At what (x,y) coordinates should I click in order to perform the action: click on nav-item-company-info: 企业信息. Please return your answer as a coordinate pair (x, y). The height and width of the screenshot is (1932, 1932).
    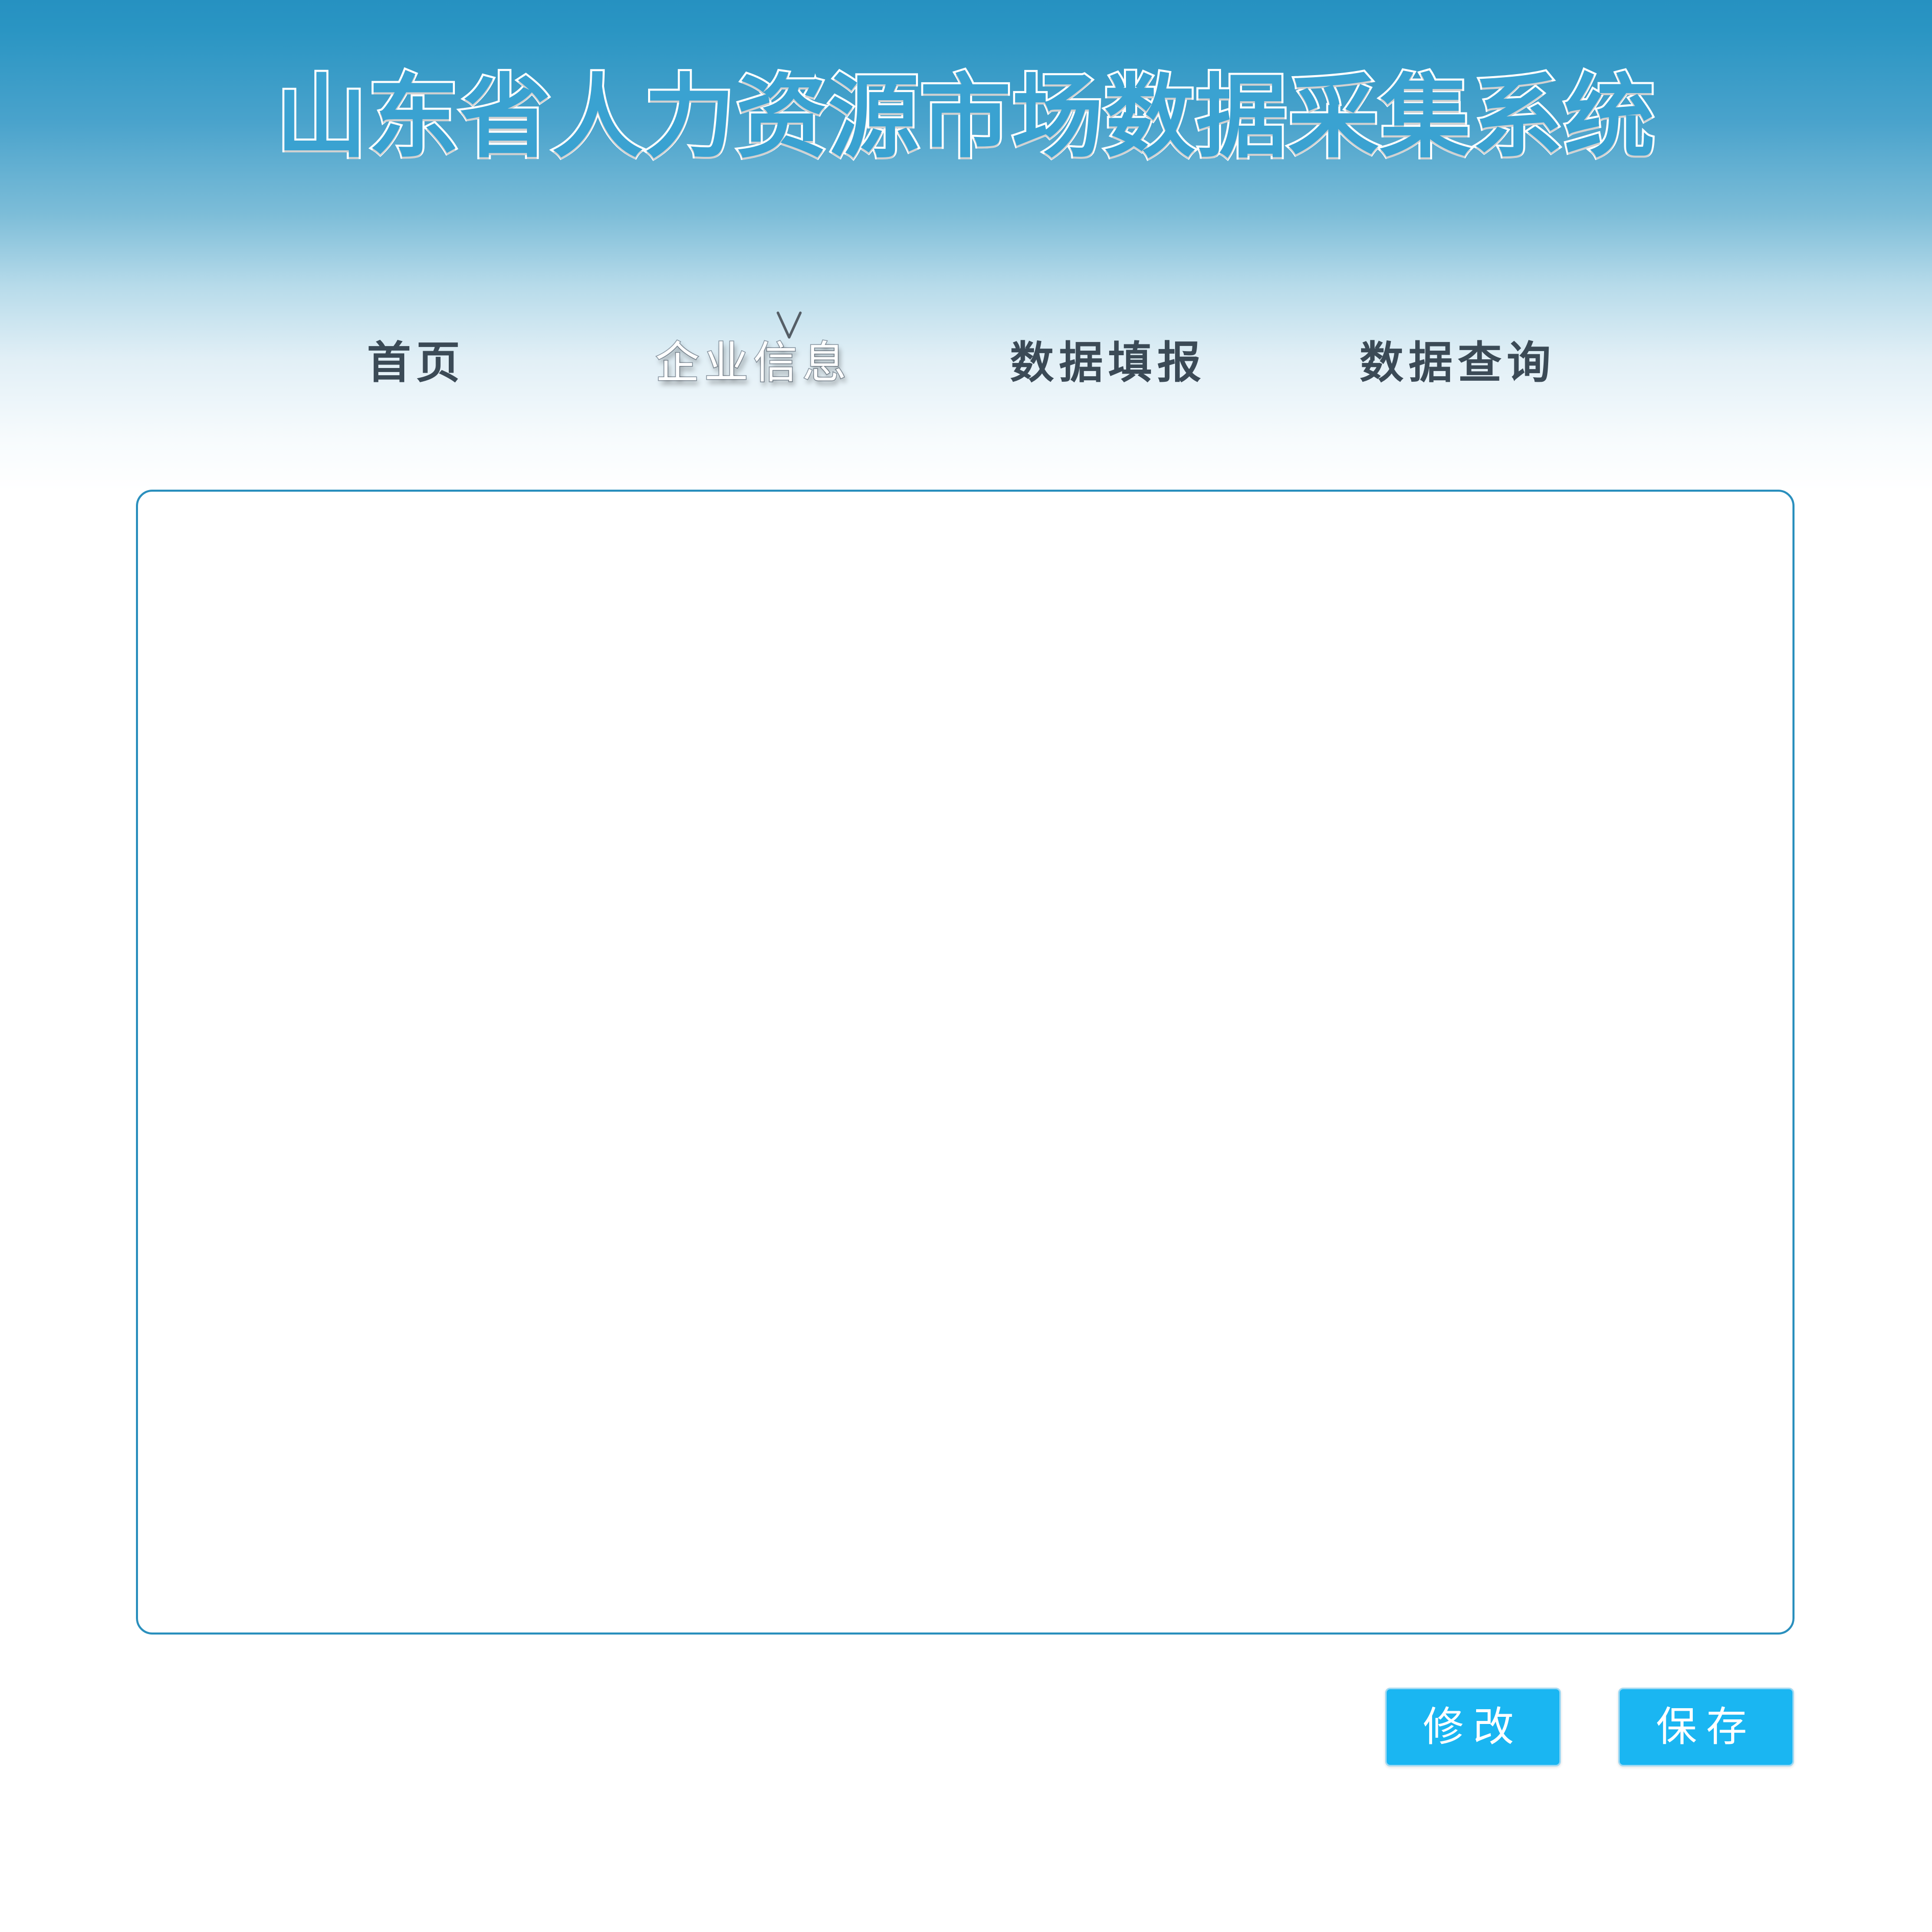
    Looking at the image, I should click on (753, 355).